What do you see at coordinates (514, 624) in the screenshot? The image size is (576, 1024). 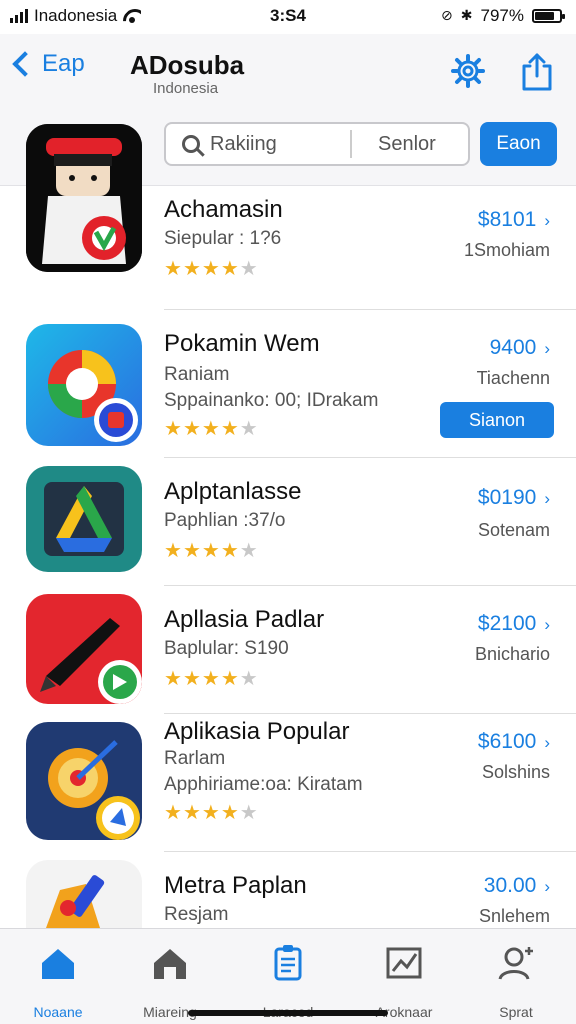 I see `app-price: $2100 ›` at bounding box center [514, 624].